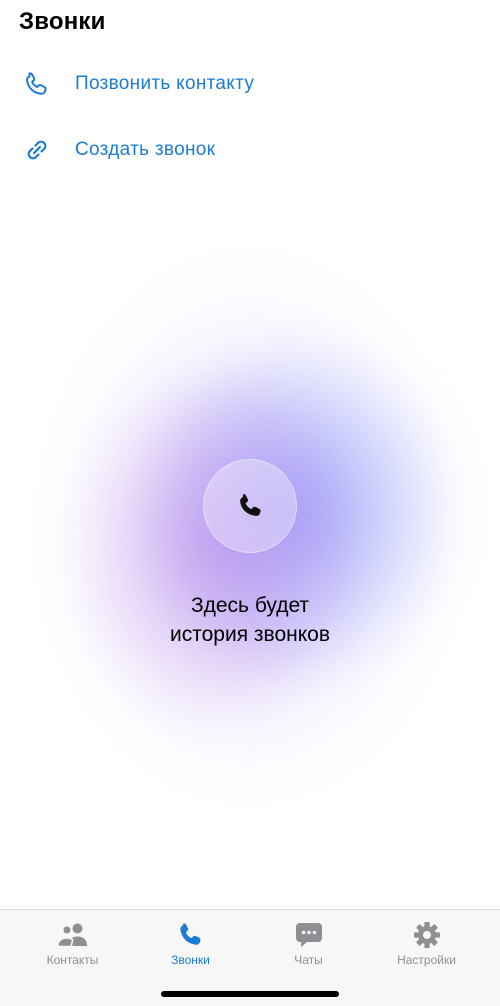 The height and width of the screenshot is (1006, 500). I want to click on chat-bubble-icon, so click(309, 935).